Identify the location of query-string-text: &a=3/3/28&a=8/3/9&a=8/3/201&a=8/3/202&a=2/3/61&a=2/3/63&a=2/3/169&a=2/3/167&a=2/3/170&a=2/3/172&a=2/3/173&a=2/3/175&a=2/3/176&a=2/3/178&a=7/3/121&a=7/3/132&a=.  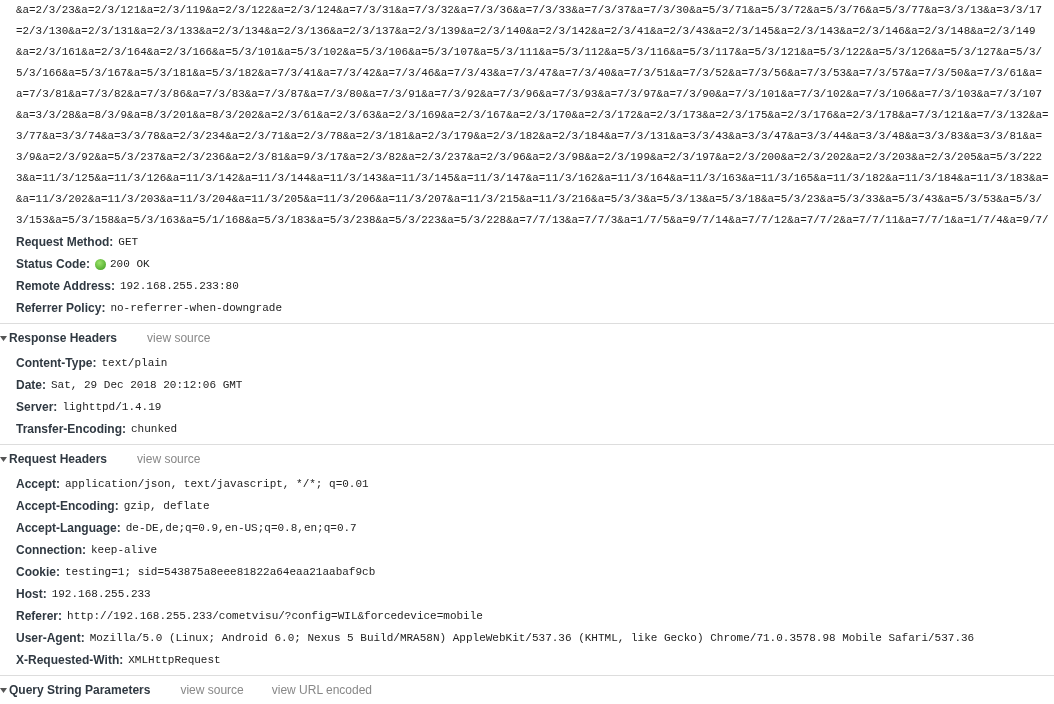
(532, 115).